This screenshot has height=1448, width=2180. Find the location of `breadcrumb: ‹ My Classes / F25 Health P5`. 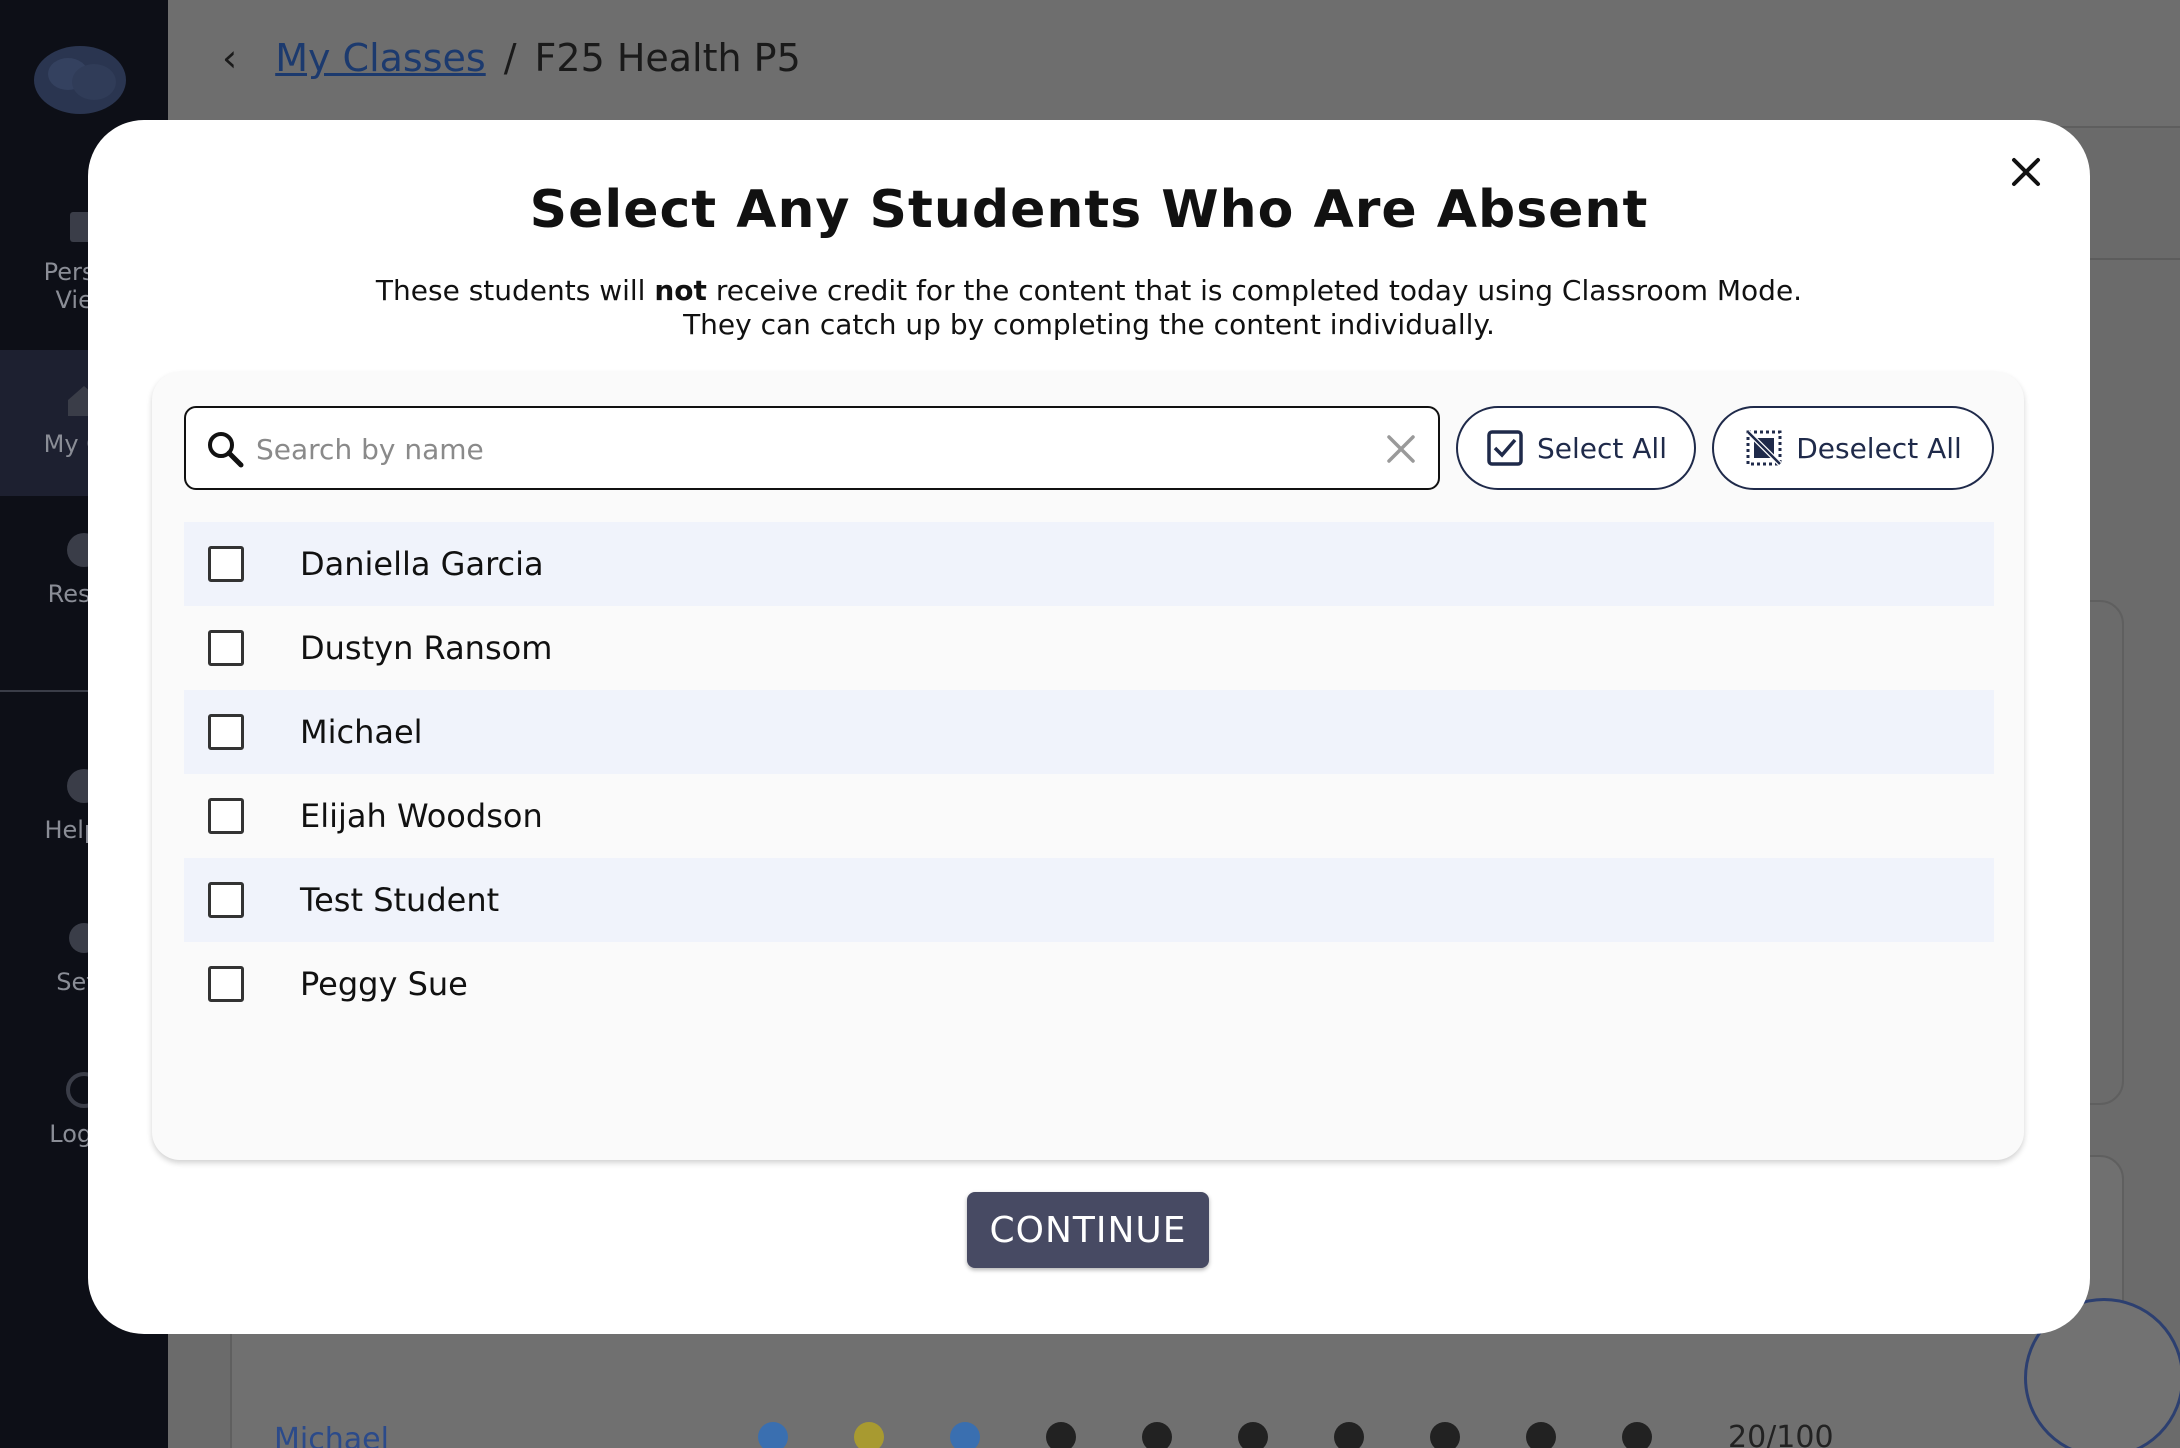

breadcrumb: ‹ My Classes / F25 Health P5 is located at coordinates (511, 58).